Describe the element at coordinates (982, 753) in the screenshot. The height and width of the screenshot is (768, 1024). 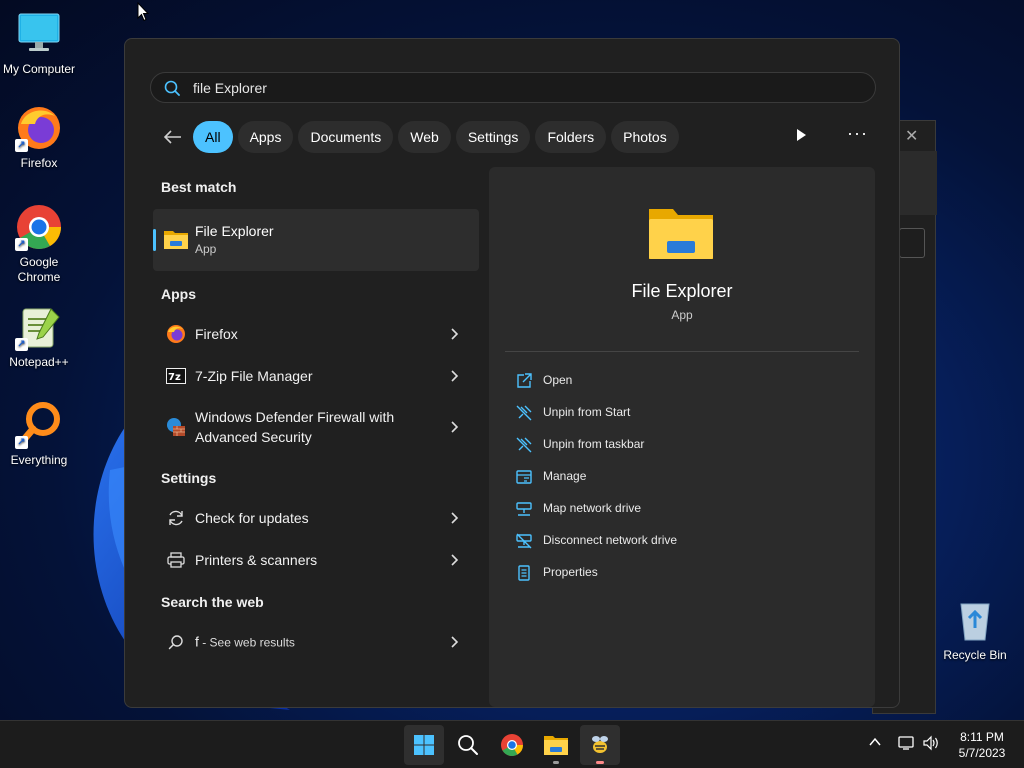
I see `clock-date: 5/7/2023` at that location.